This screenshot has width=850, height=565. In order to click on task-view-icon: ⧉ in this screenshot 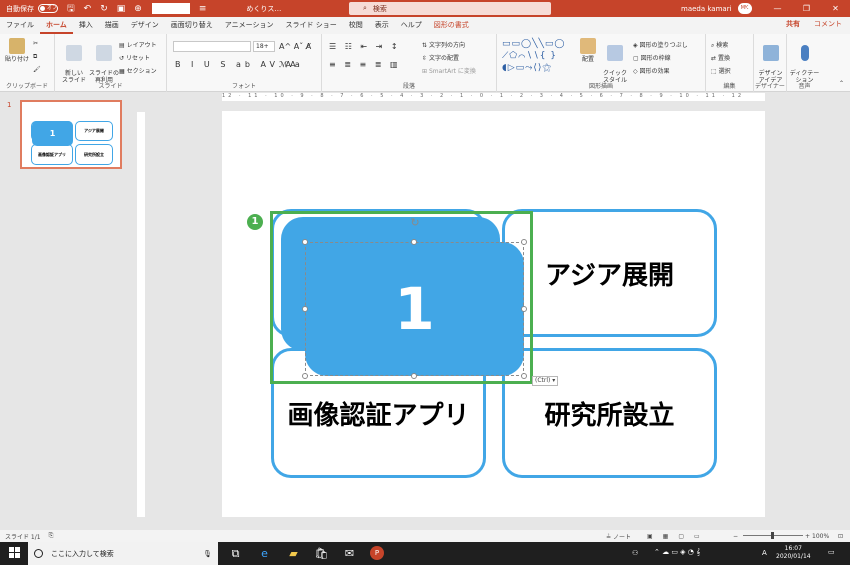, I will do `click(235, 553)`.